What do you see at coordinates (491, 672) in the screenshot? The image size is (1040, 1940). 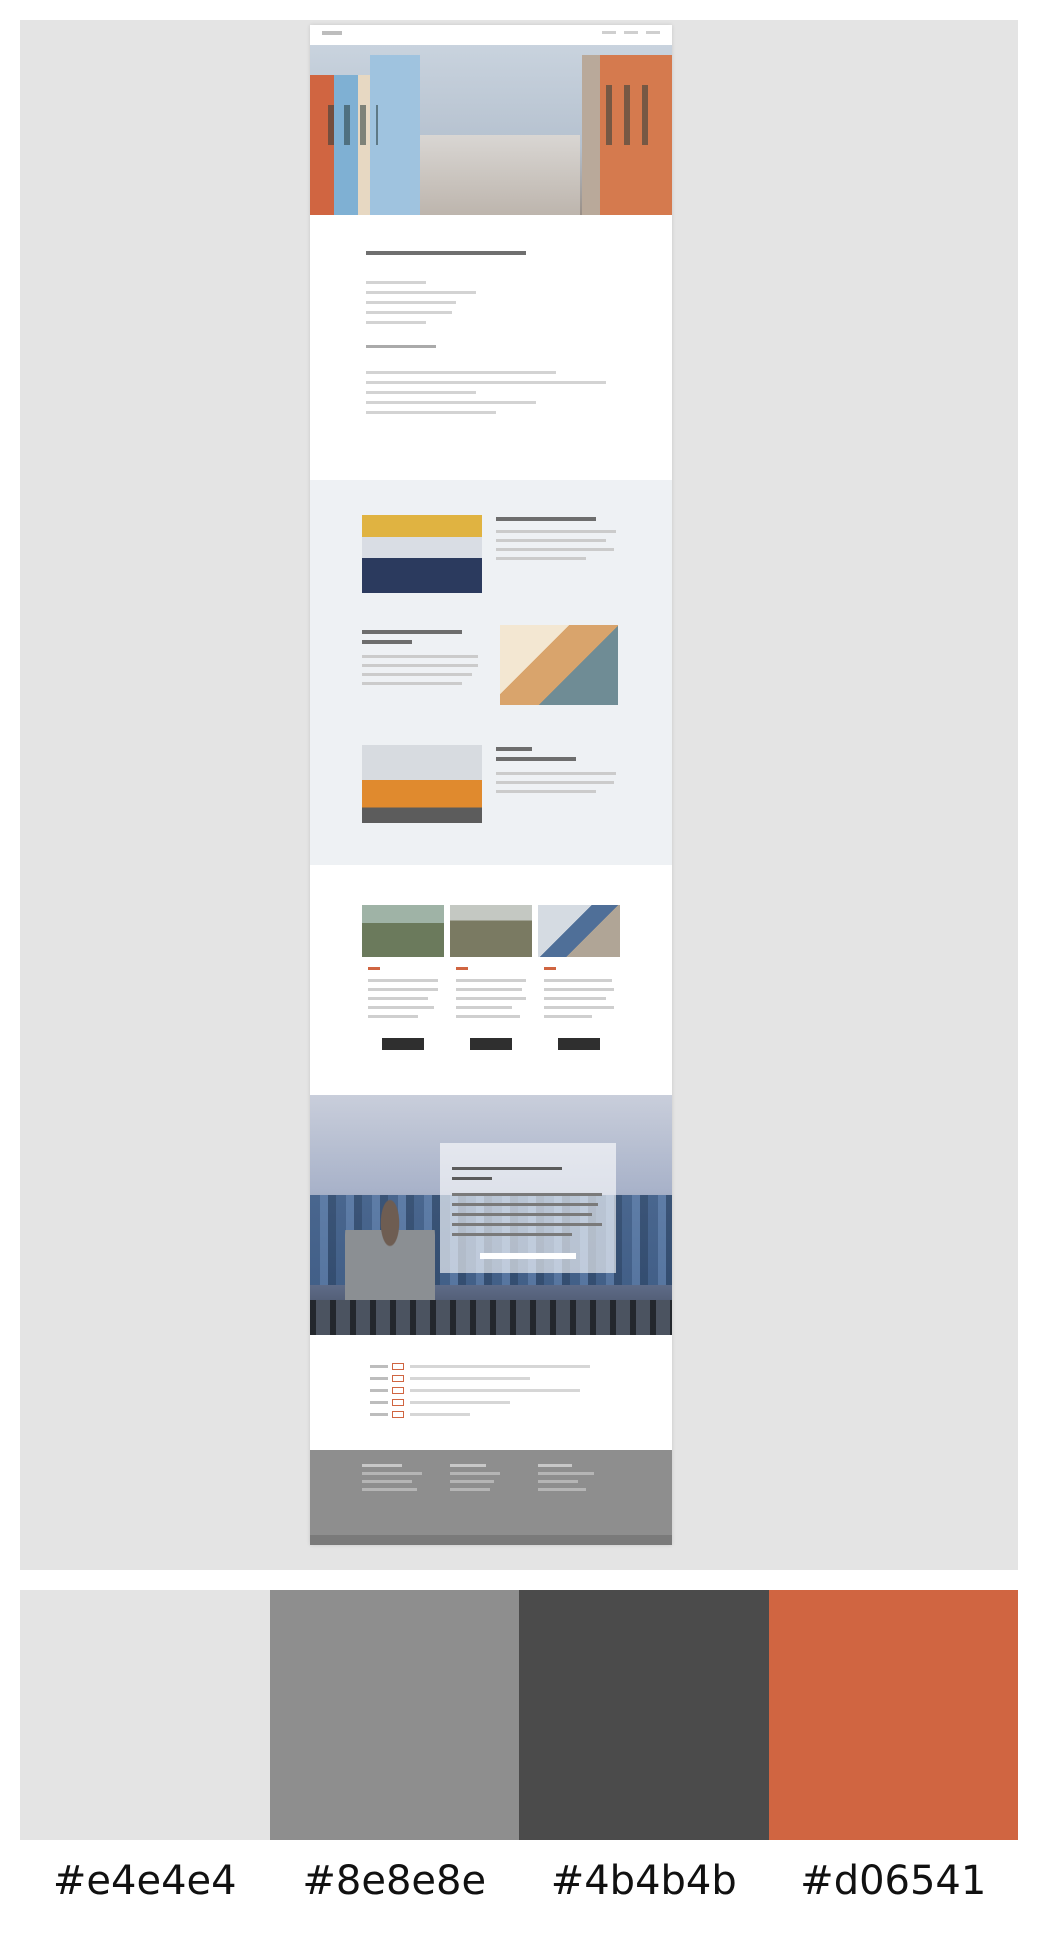 I see `features-section` at bounding box center [491, 672].